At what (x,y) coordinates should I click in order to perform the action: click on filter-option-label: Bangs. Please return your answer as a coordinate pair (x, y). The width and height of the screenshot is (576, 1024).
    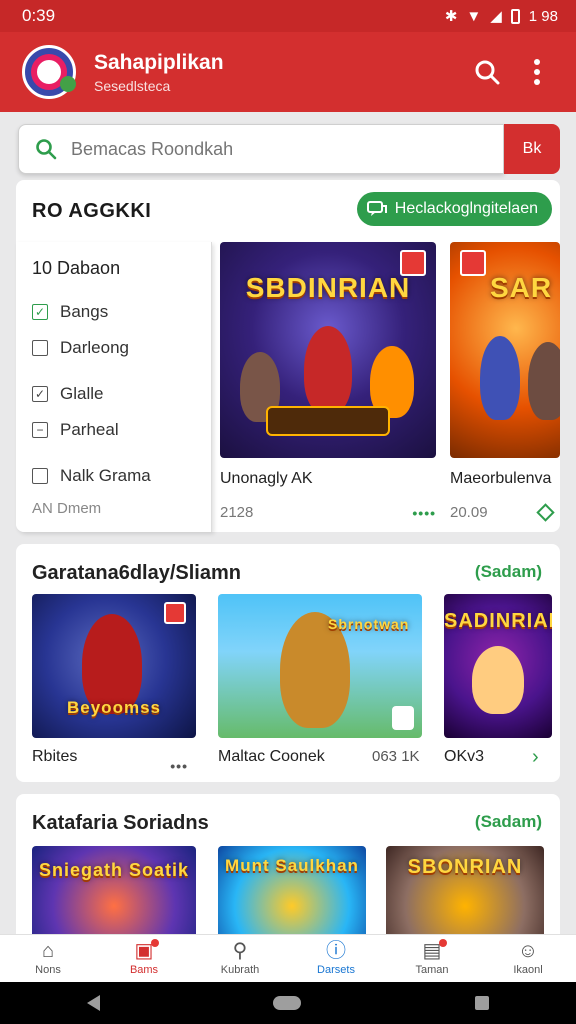
    Looking at the image, I should click on (84, 311).